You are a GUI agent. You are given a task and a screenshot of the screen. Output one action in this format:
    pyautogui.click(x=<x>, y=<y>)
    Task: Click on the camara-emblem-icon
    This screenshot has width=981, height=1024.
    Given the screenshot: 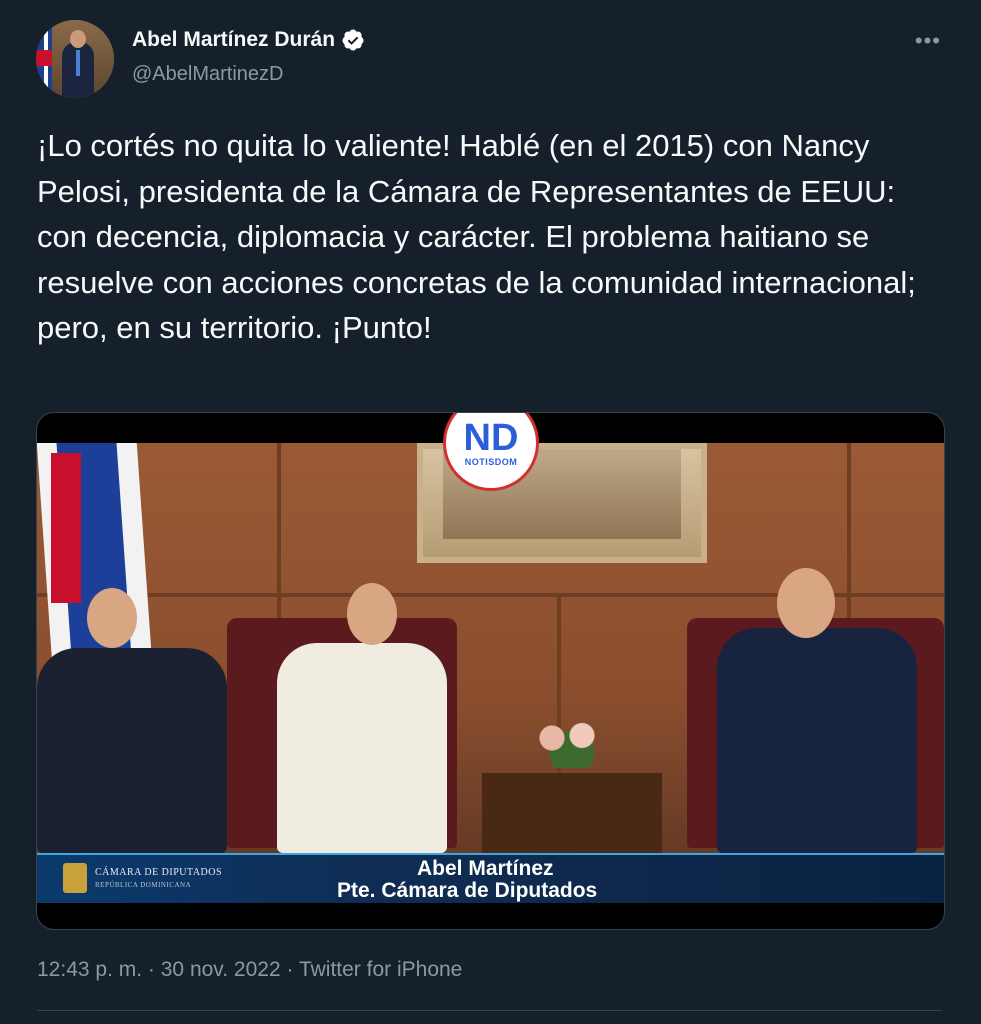 What is the action you would take?
    pyautogui.click(x=75, y=878)
    